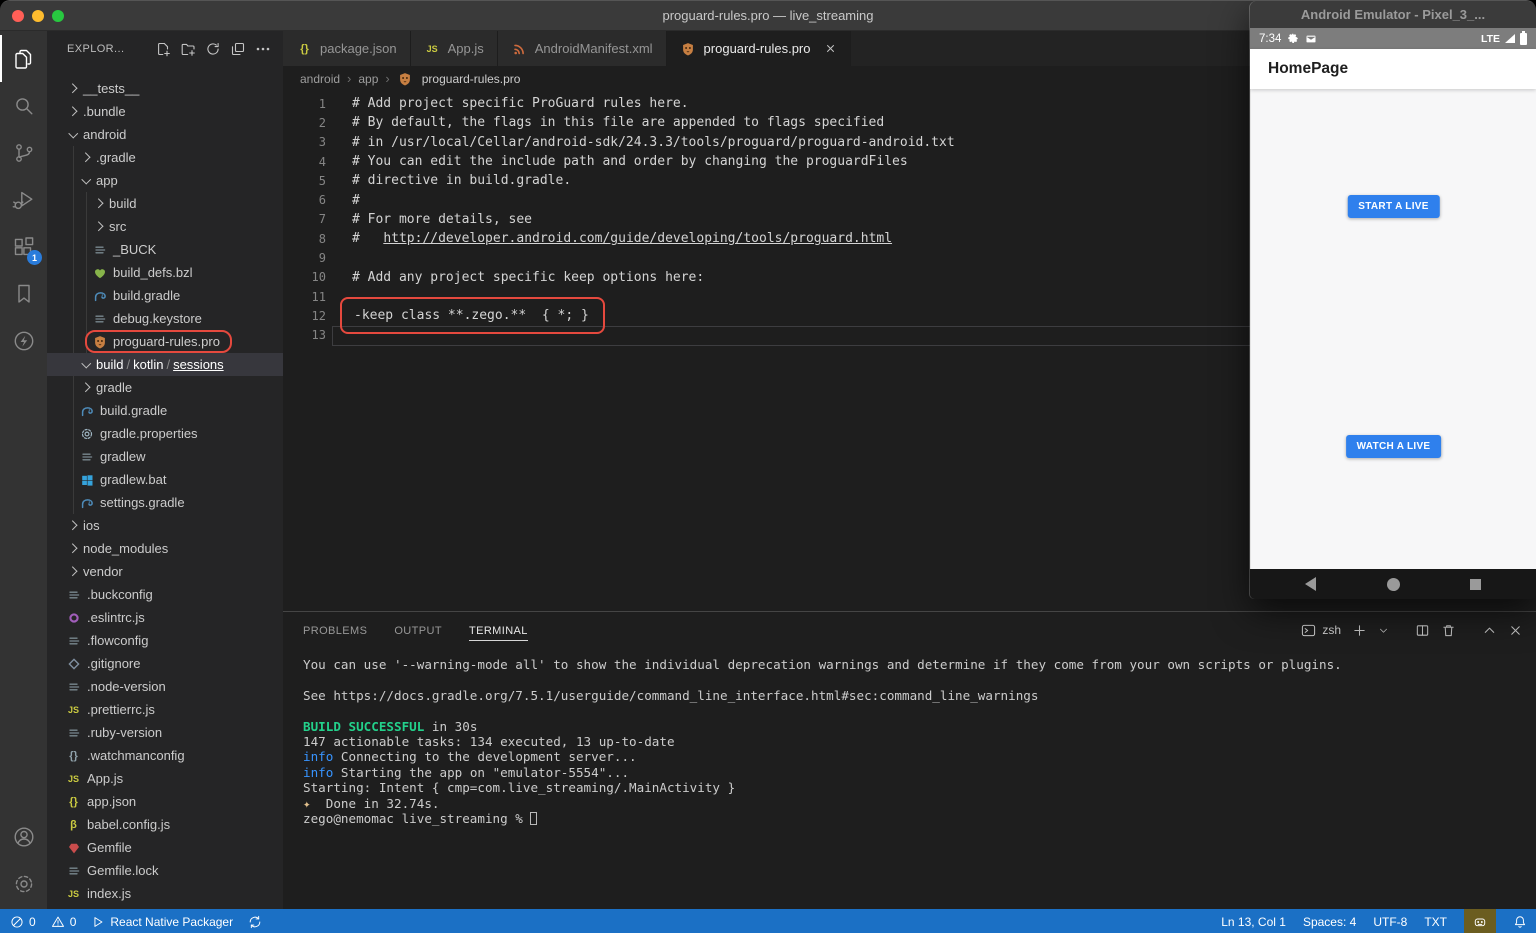 The height and width of the screenshot is (933, 1536). What do you see at coordinates (255, 921) in the screenshot?
I see `status-sync` at bounding box center [255, 921].